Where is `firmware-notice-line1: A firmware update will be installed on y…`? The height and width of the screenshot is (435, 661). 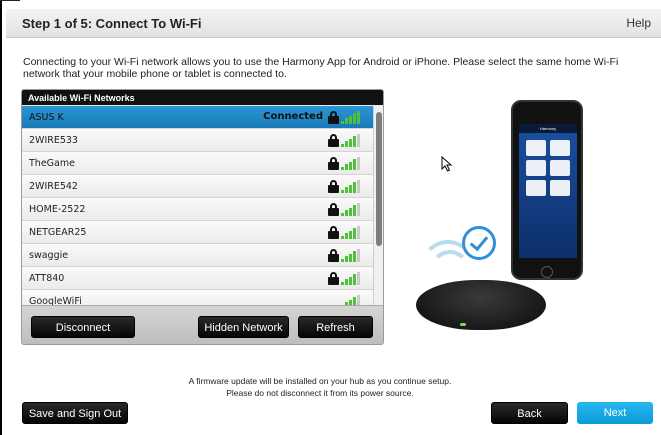
firmware-notice-line1: A firmware update will be installed on y… is located at coordinates (320, 381).